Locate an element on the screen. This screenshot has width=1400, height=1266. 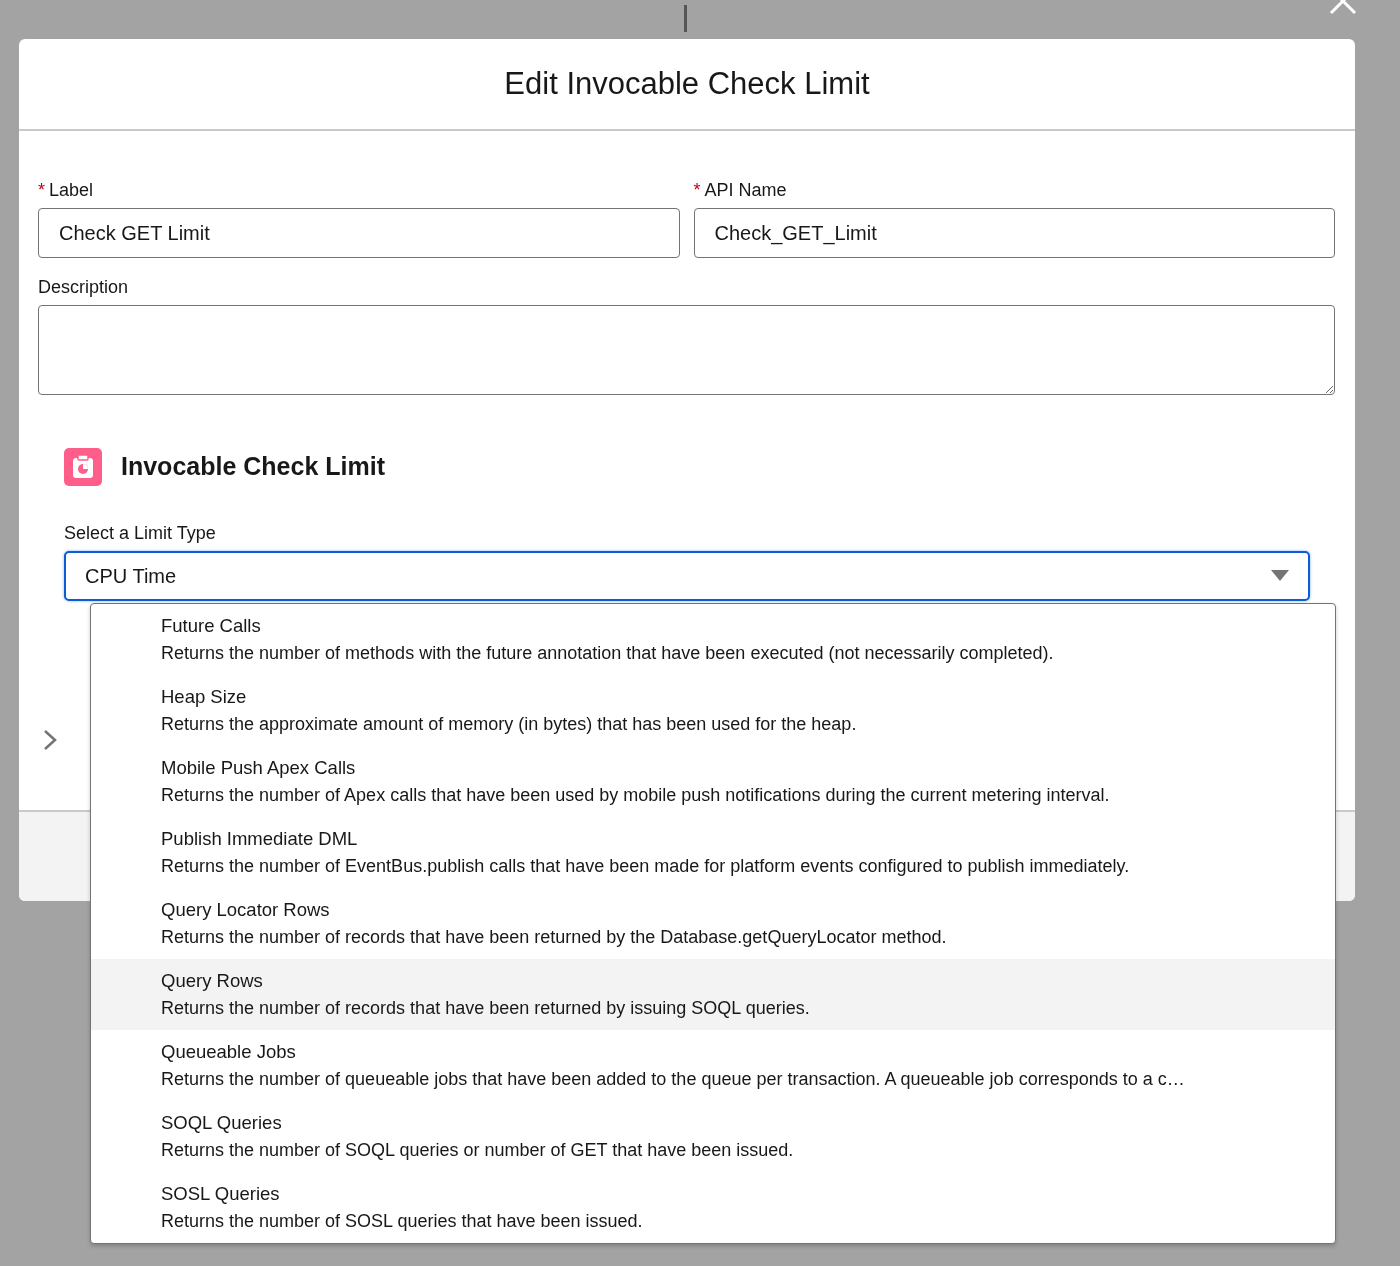
option-description: Returns the number of methods with the future annotation that have been executed (not necessarily completed). is located at coordinates (608, 653).